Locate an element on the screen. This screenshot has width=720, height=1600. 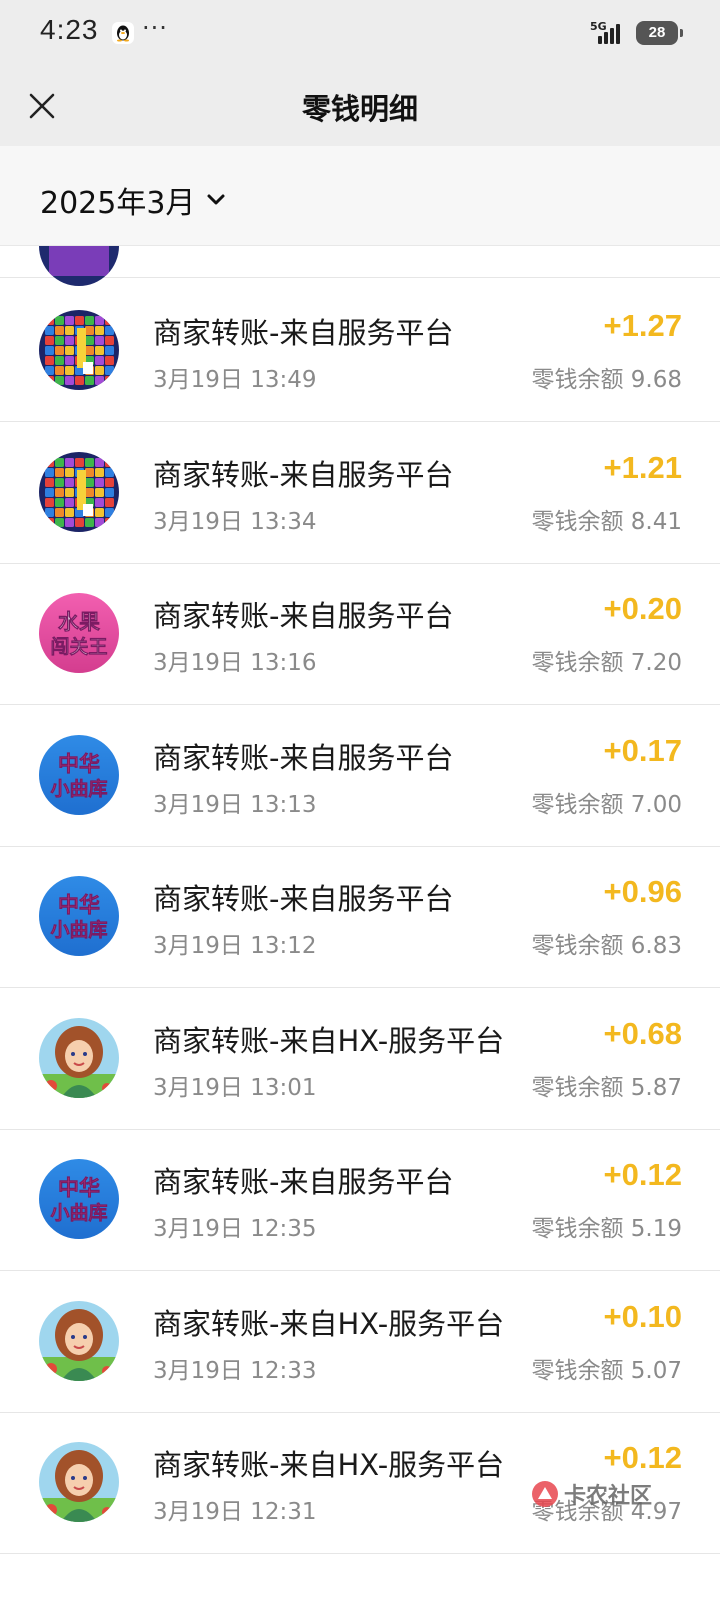
svg-text: 闯关王 is located at coordinates (78, 646).